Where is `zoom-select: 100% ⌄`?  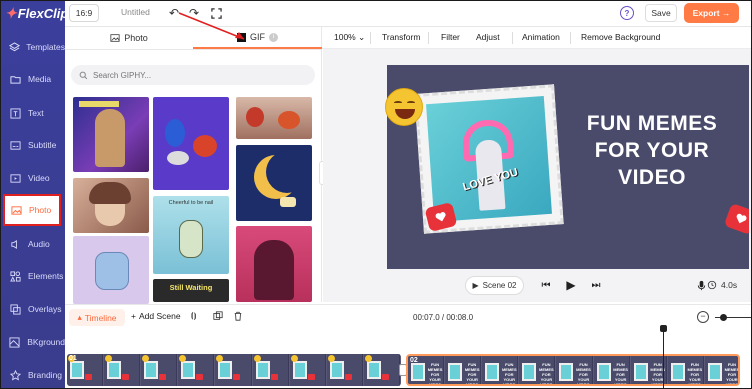 zoom-select: 100% ⌄ is located at coordinates (349, 37).